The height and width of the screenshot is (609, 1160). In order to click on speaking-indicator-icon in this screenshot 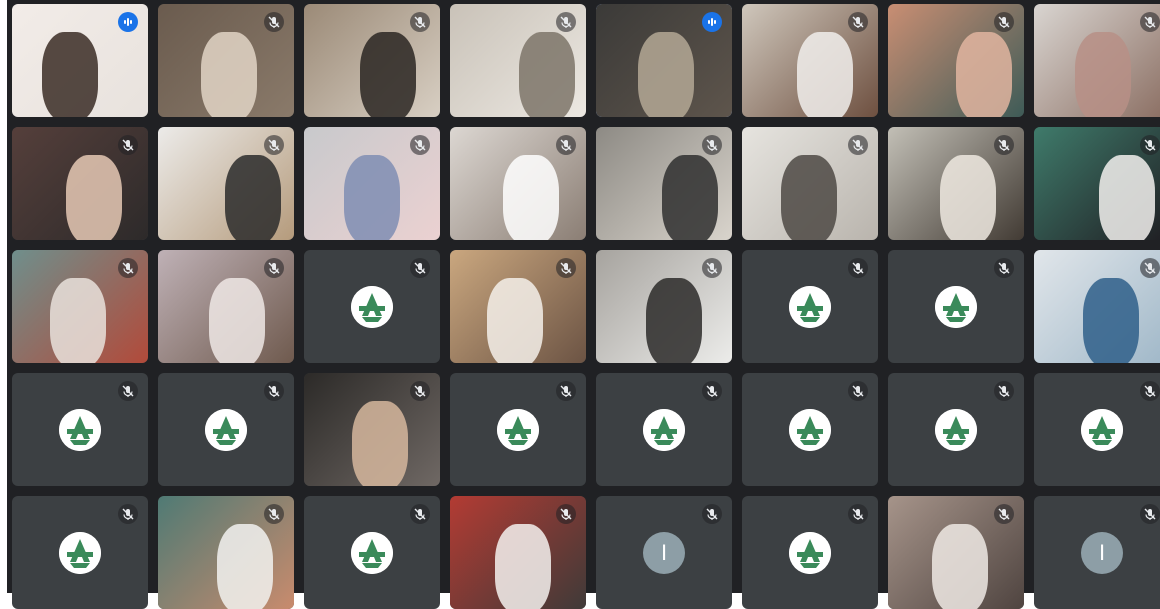, I will do `click(128, 22)`.